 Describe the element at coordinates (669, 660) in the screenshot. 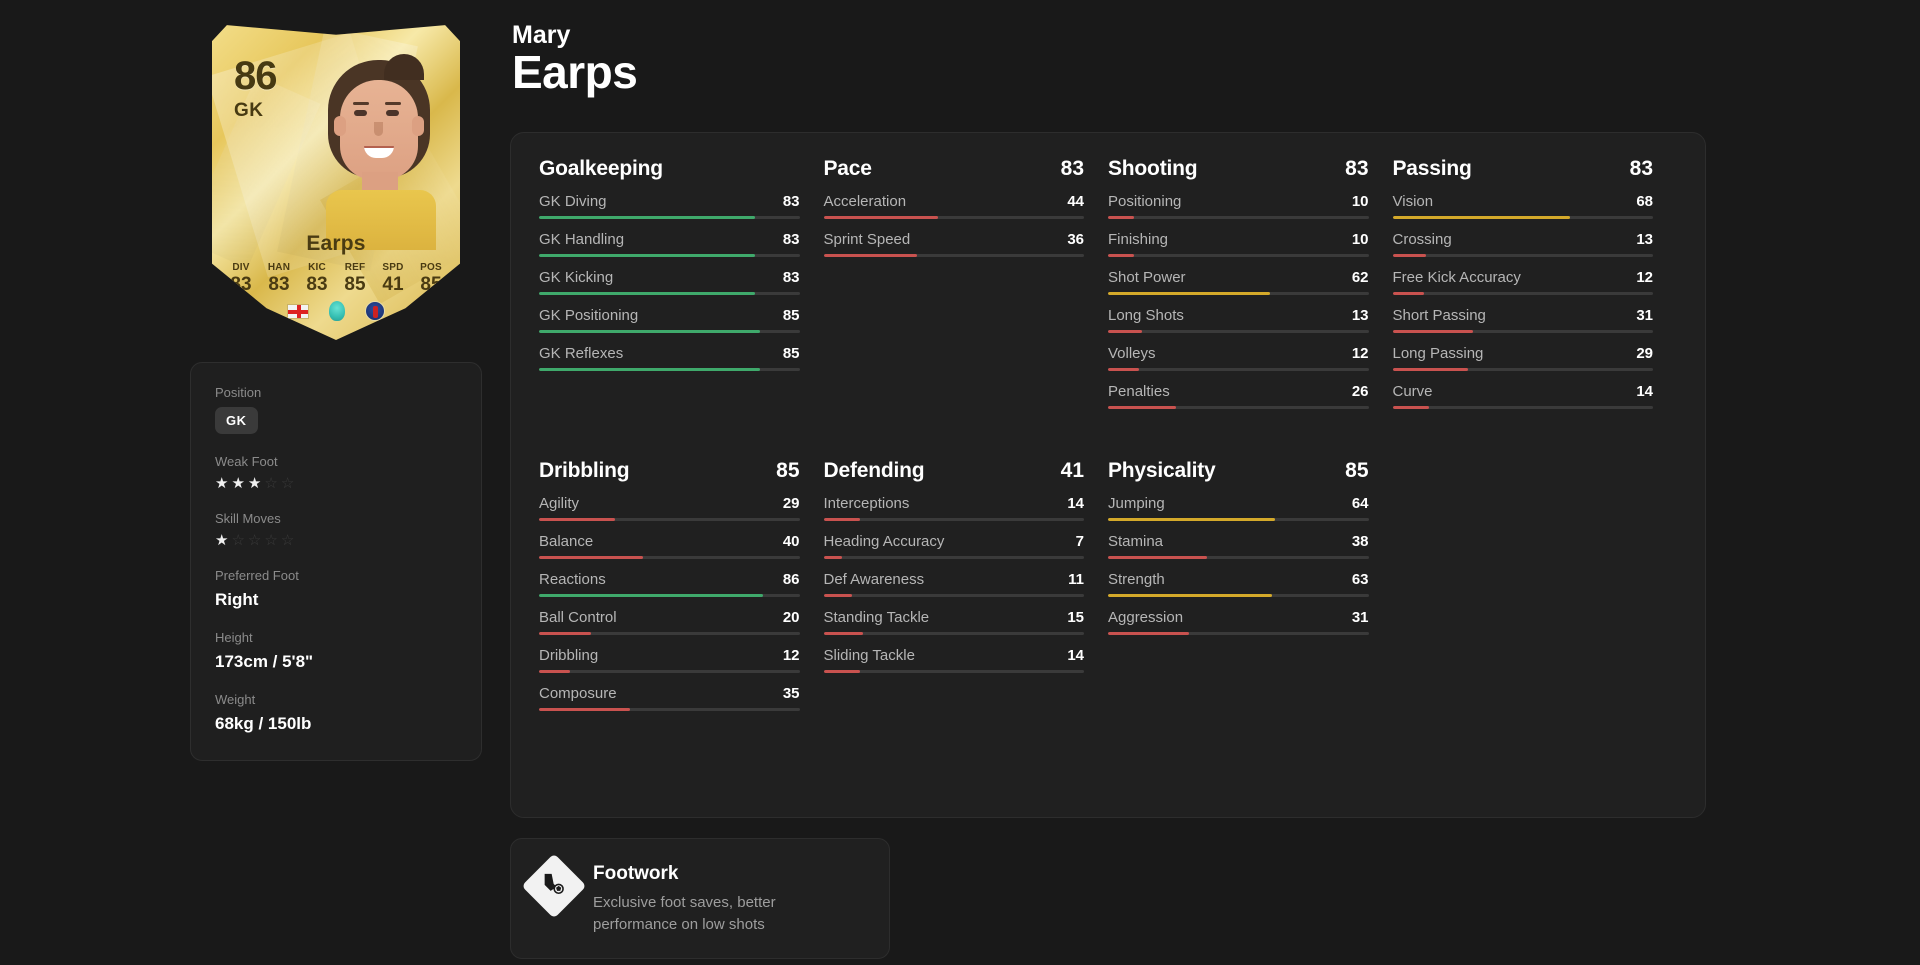

I see `stat-item: Dribbling 12` at that location.